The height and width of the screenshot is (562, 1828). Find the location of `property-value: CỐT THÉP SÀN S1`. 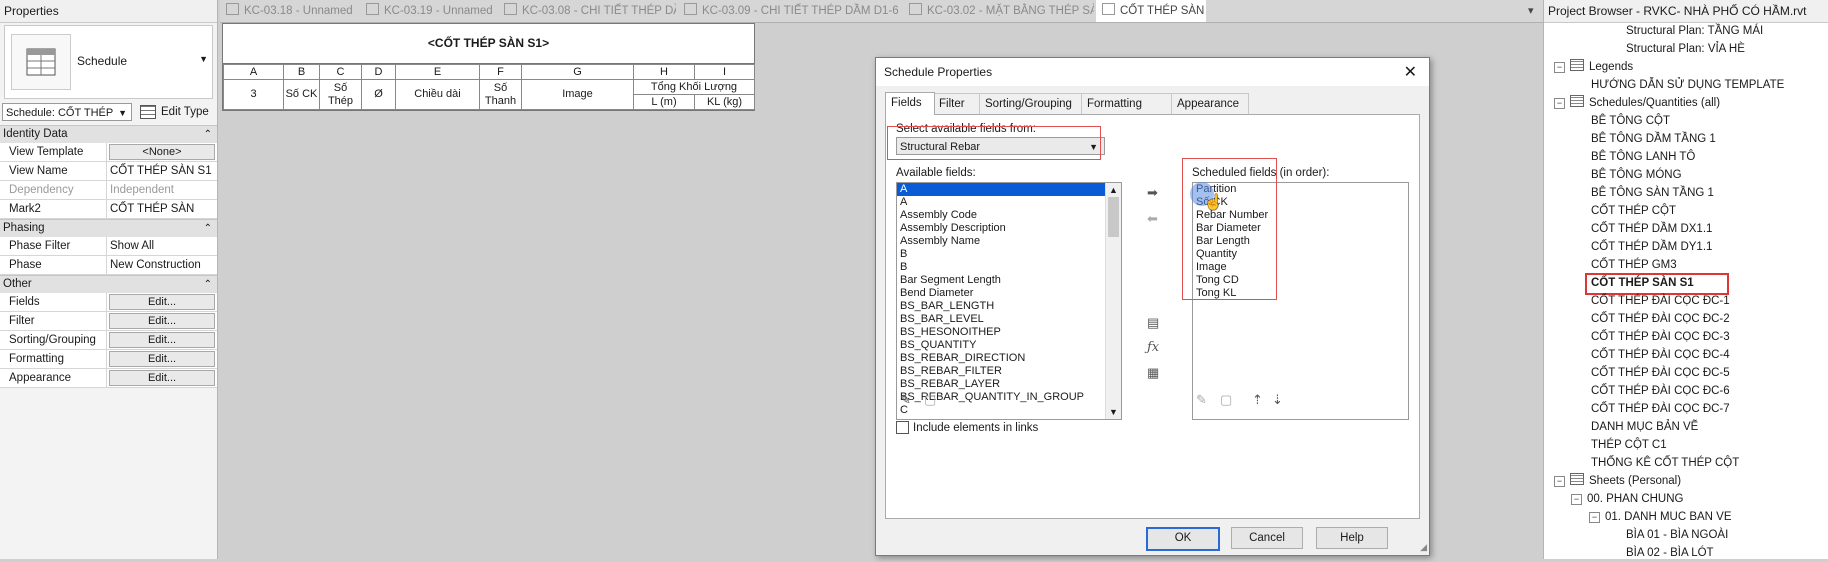

property-value: CỐT THÉP SÀN S1 is located at coordinates (162, 171).